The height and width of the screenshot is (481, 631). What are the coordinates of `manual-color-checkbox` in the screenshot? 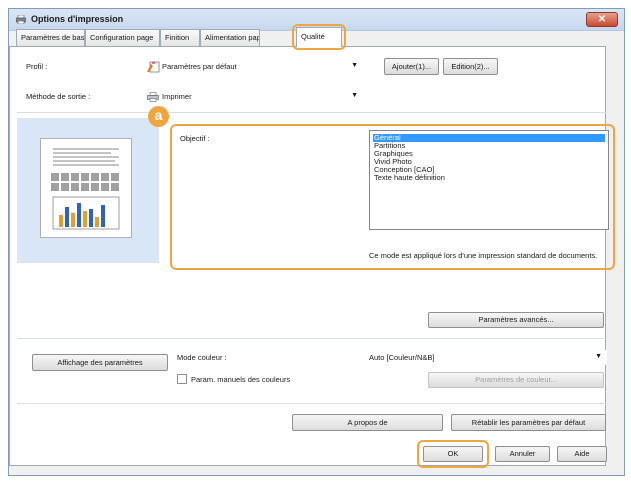 It's located at (182, 379).